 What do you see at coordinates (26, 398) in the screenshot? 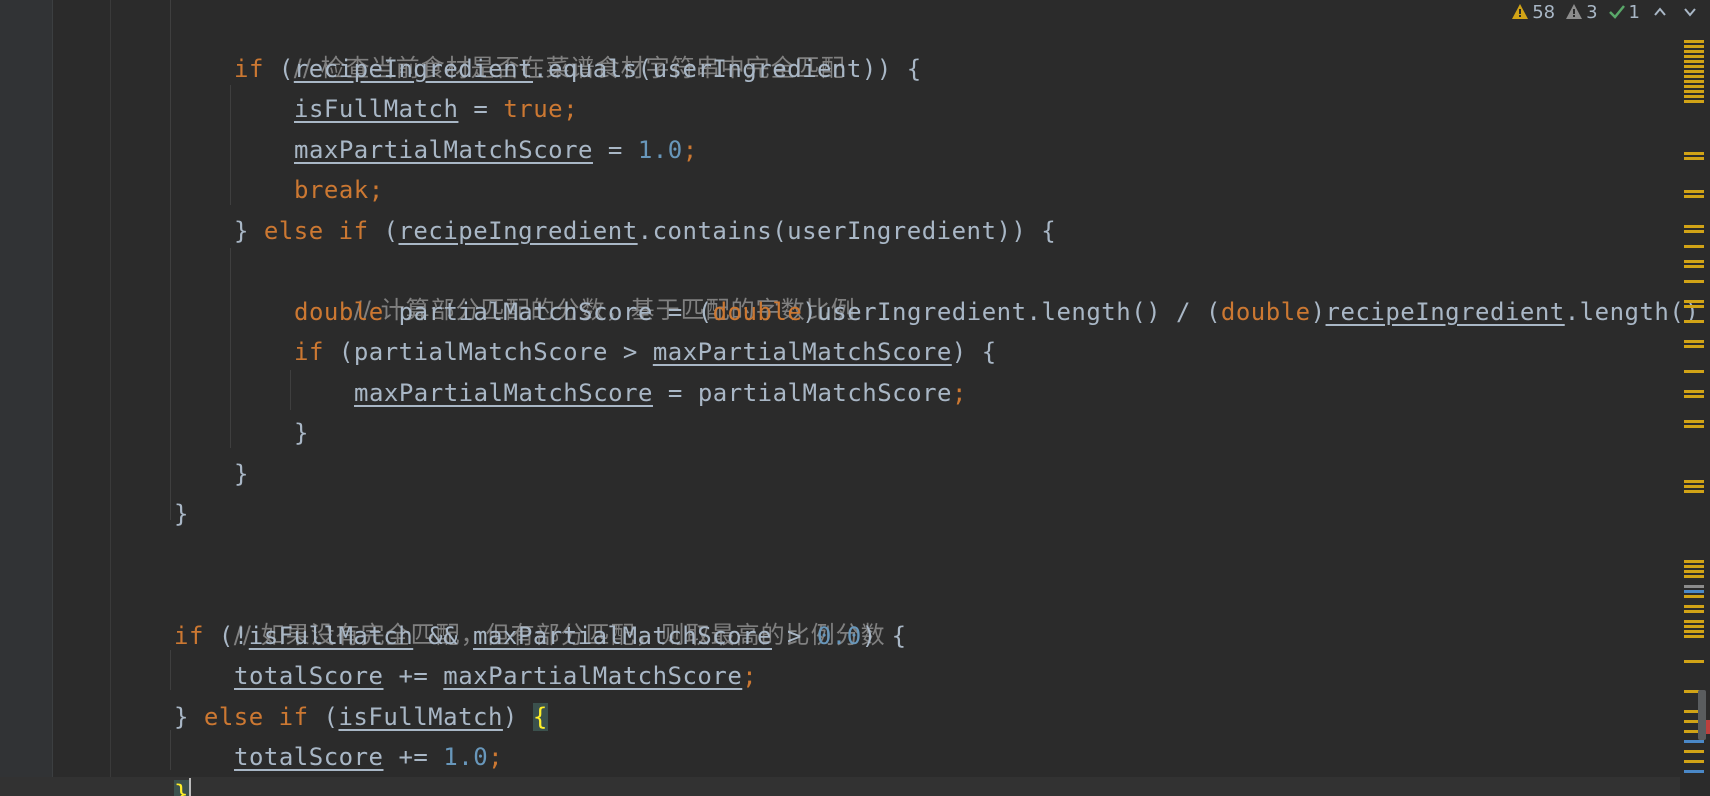
I see `line-gutter` at bounding box center [26, 398].